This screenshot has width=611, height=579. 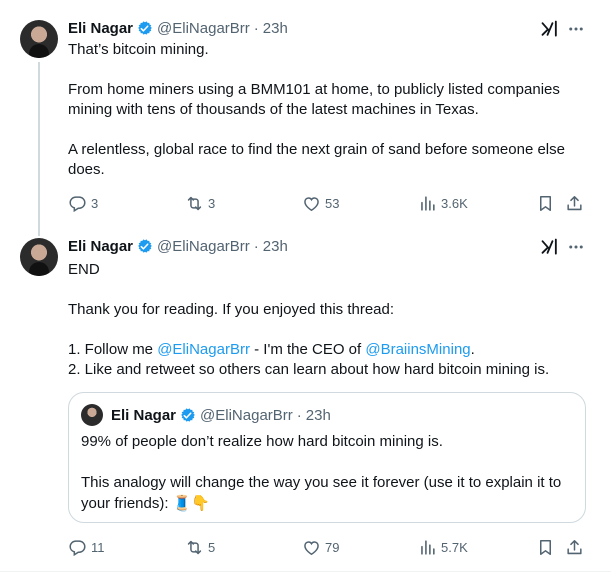 What do you see at coordinates (84, 269) in the screenshot?
I see `tweet-line: END` at bounding box center [84, 269].